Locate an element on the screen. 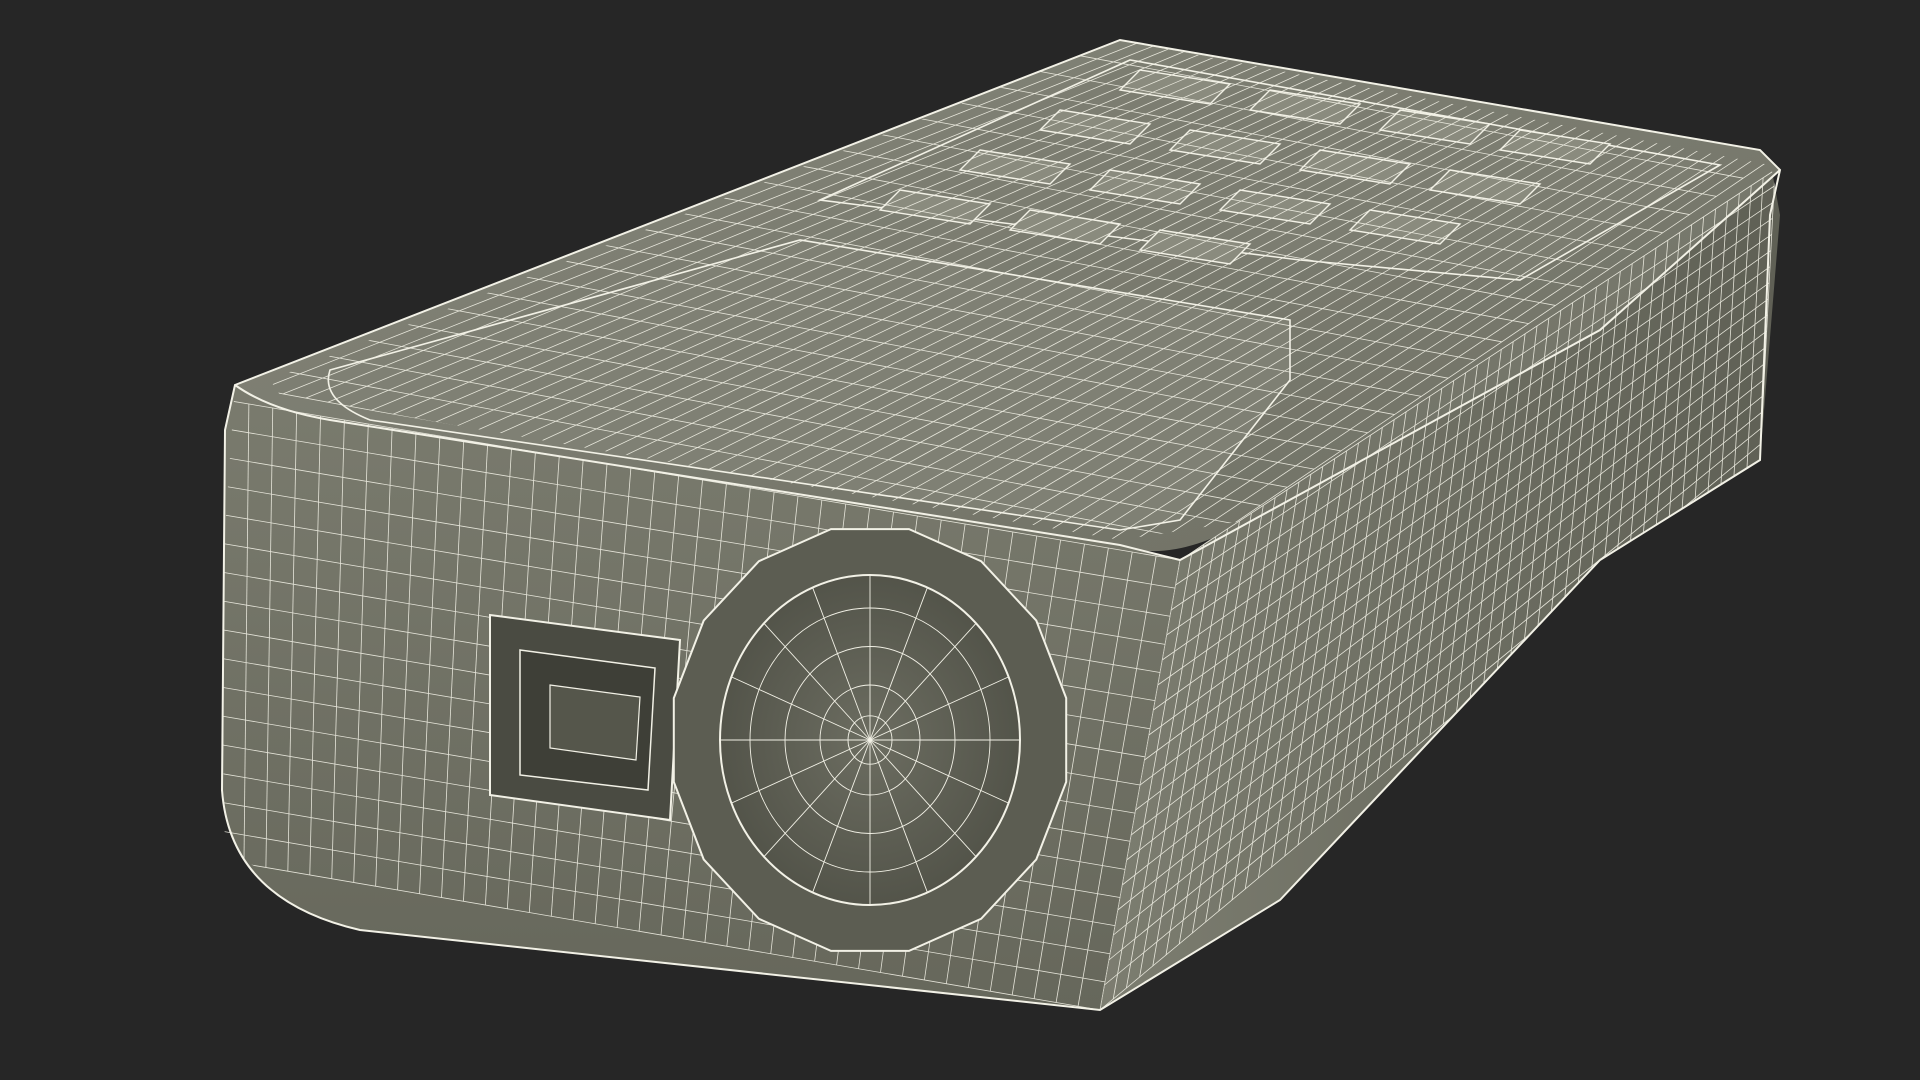 Image resolution: width=1920 pixels, height=1080 pixels. receiver-window is located at coordinates (585, 717).